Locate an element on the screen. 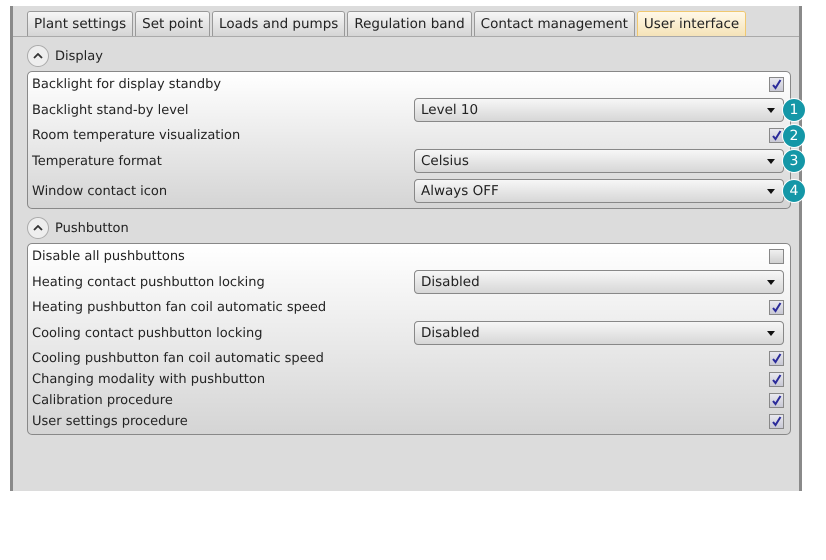 Image resolution: width=826 pixels, height=560 pixels. callout-badge: 4 is located at coordinates (794, 191).